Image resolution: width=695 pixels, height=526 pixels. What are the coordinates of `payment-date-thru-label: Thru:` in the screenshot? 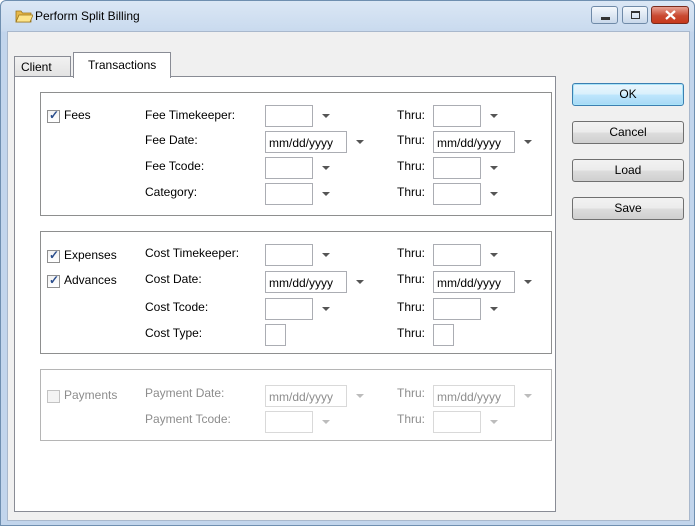 It's located at (411, 393).